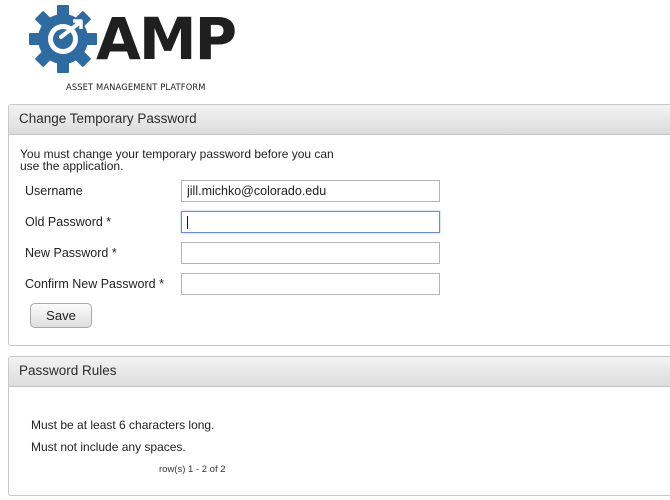 The height and width of the screenshot is (500, 670). I want to click on new-password-label: New Password *, so click(71, 253).